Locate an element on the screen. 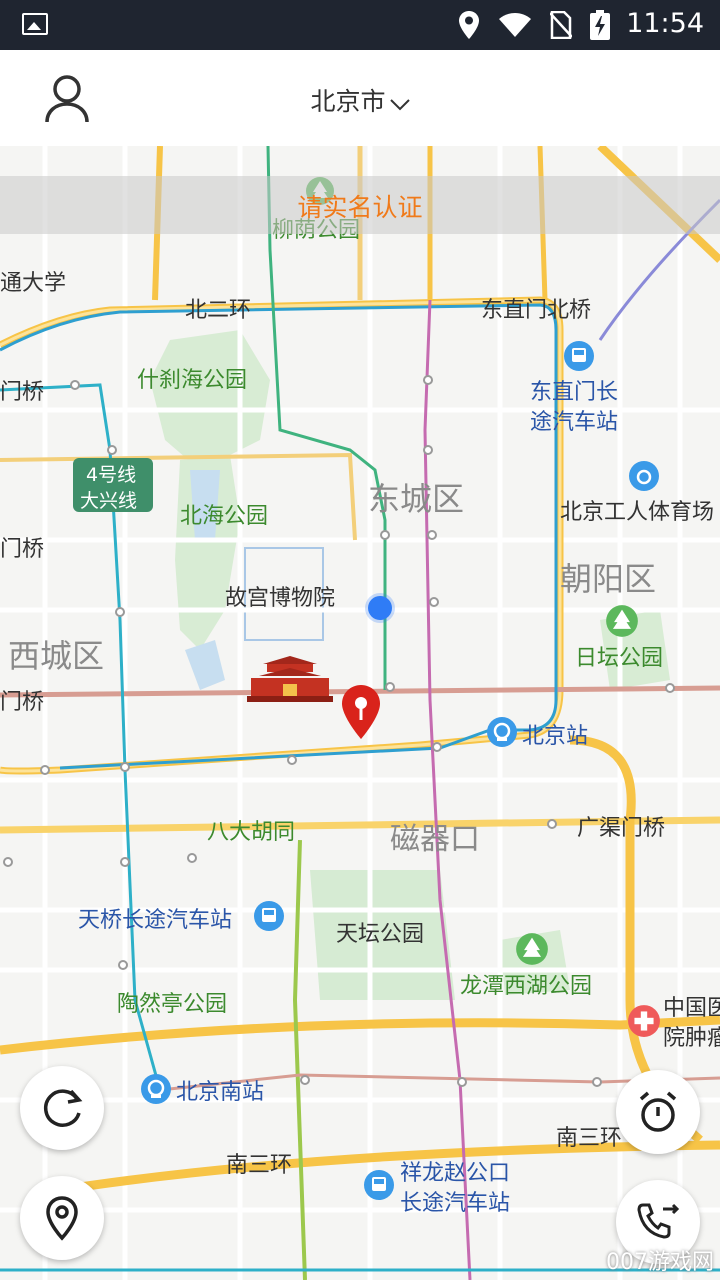 The width and height of the screenshot is (720, 1280). label-xicheng: 西城区 is located at coordinates (56, 656).